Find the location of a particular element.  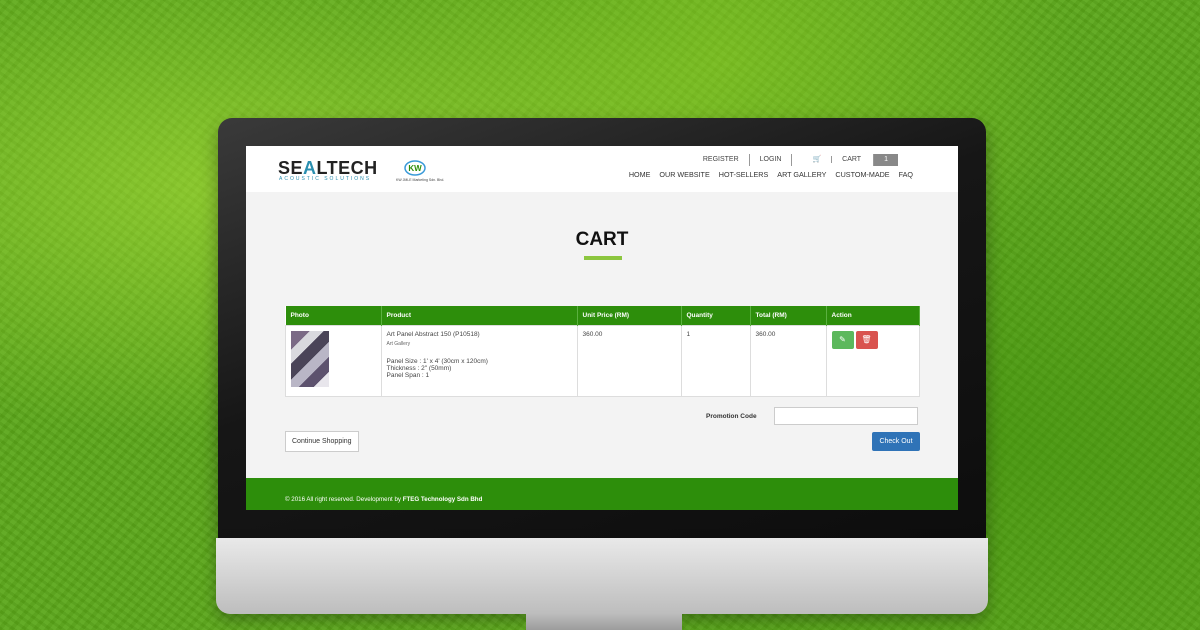

product-category: Art Gallery is located at coordinates (398, 344).